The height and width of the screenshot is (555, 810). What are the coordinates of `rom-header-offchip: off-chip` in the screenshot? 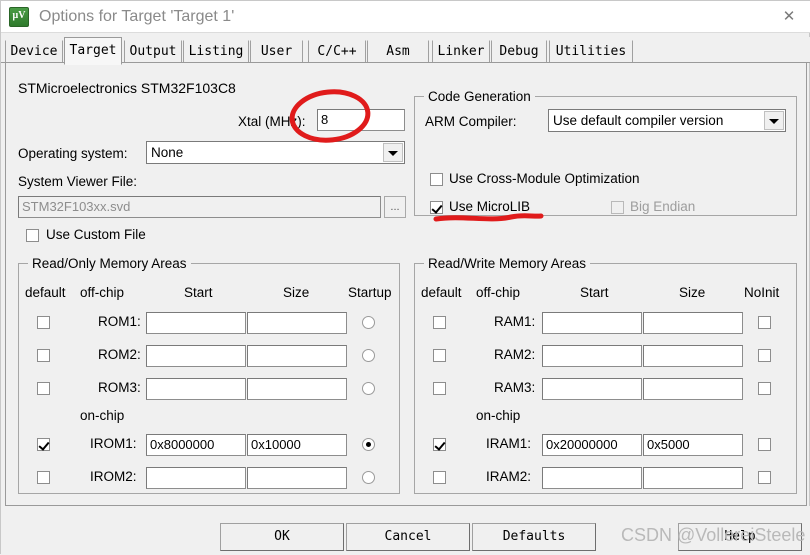 It's located at (102, 292).